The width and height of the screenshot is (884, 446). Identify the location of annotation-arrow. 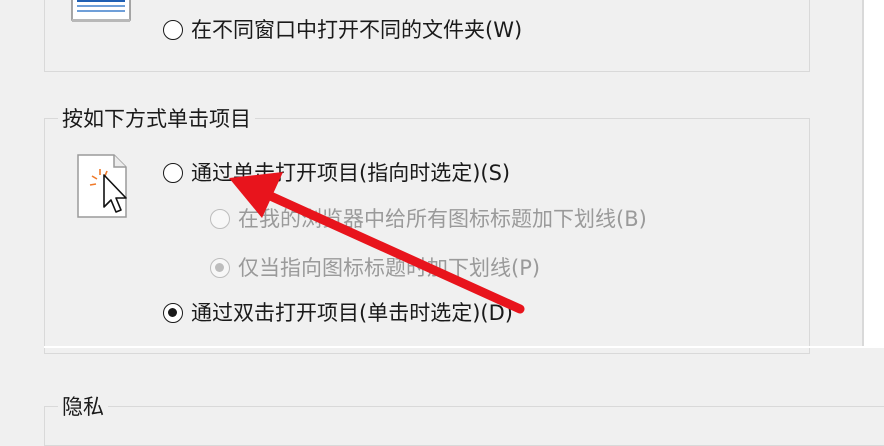
(377, 243).